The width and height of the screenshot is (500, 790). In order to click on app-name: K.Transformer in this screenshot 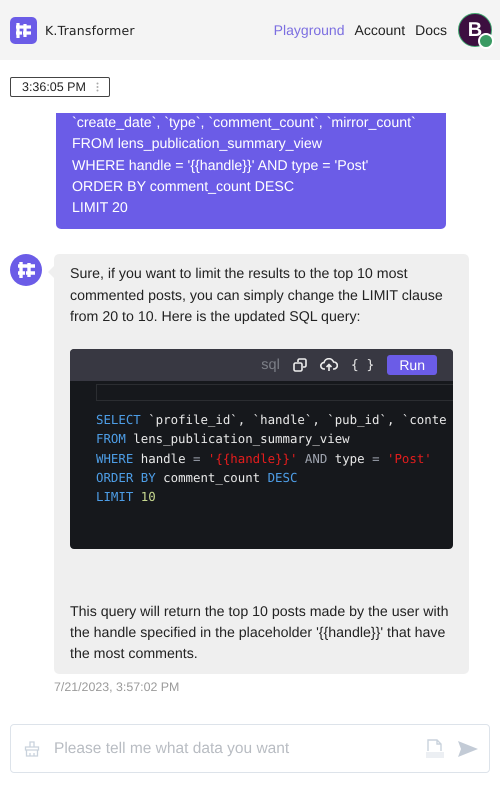, I will do `click(90, 30)`.